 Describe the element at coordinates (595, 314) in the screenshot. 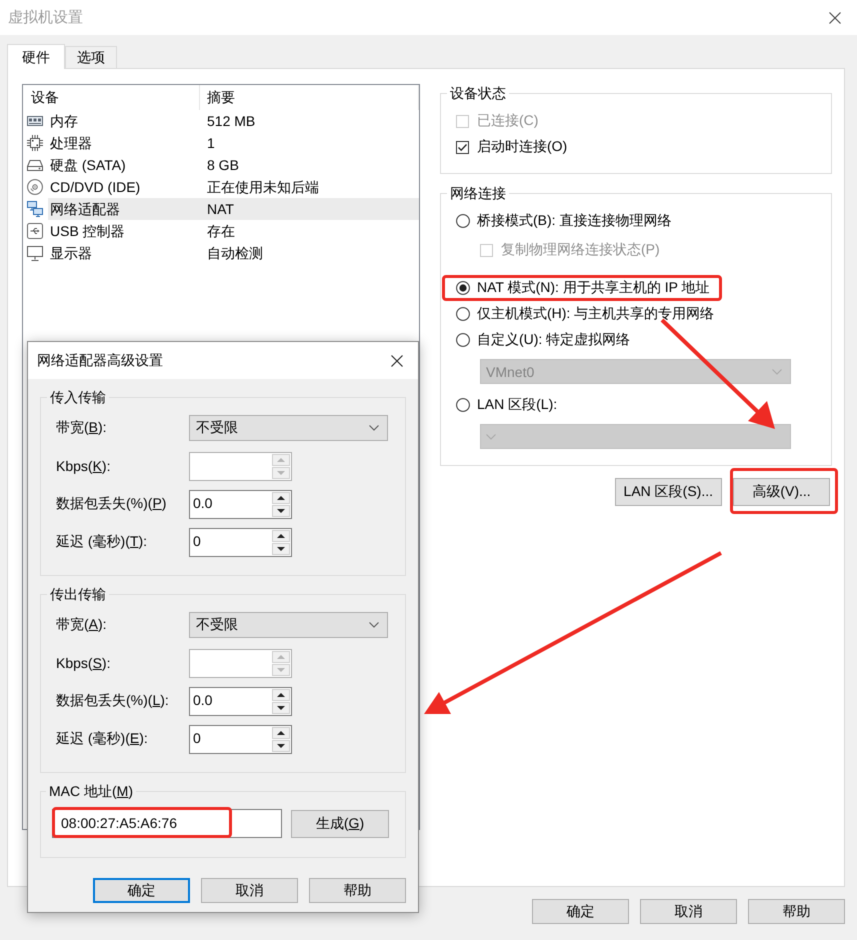

I see `radio-label: 仅主机模式(H): 与主机共享的专用网络` at that location.